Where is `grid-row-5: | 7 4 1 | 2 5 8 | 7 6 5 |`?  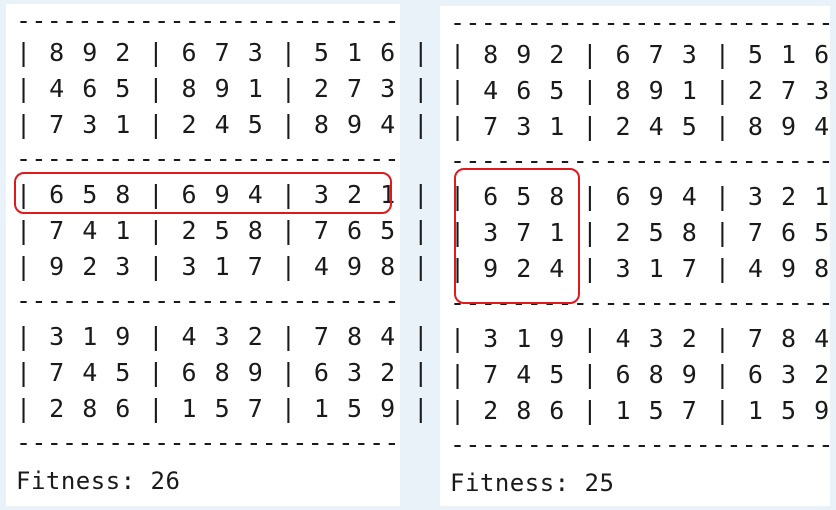
grid-row-5: | 7 4 1 | 2 5 8 | 7 6 5 | is located at coordinates (223, 230).